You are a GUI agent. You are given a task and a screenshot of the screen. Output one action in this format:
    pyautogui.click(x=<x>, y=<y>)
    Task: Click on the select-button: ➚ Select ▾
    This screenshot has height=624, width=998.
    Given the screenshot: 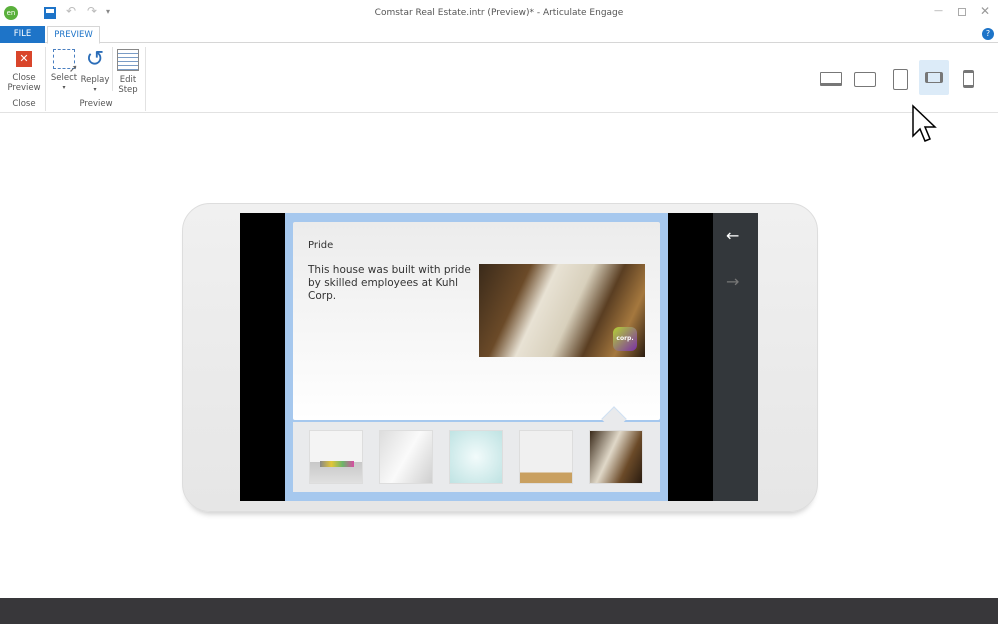 What is the action you would take?
    pyautogui.click(x=64, y=71)
    